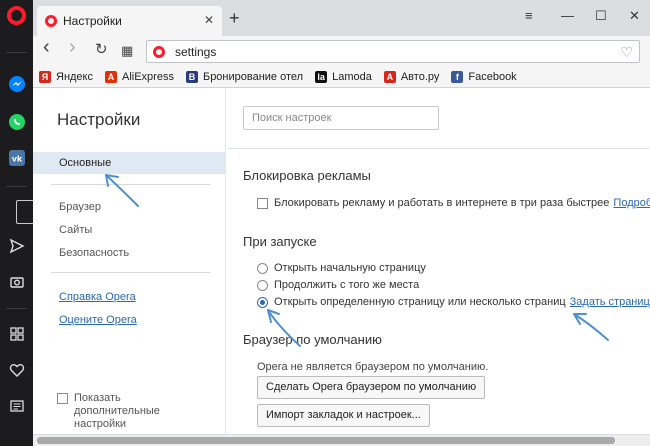 The height and width of the screenshot is (446, 650). Describe the element at coordinates (347, 285) in the screenshot. I see `startup-option-label: Продолжить с того же места` at that location.